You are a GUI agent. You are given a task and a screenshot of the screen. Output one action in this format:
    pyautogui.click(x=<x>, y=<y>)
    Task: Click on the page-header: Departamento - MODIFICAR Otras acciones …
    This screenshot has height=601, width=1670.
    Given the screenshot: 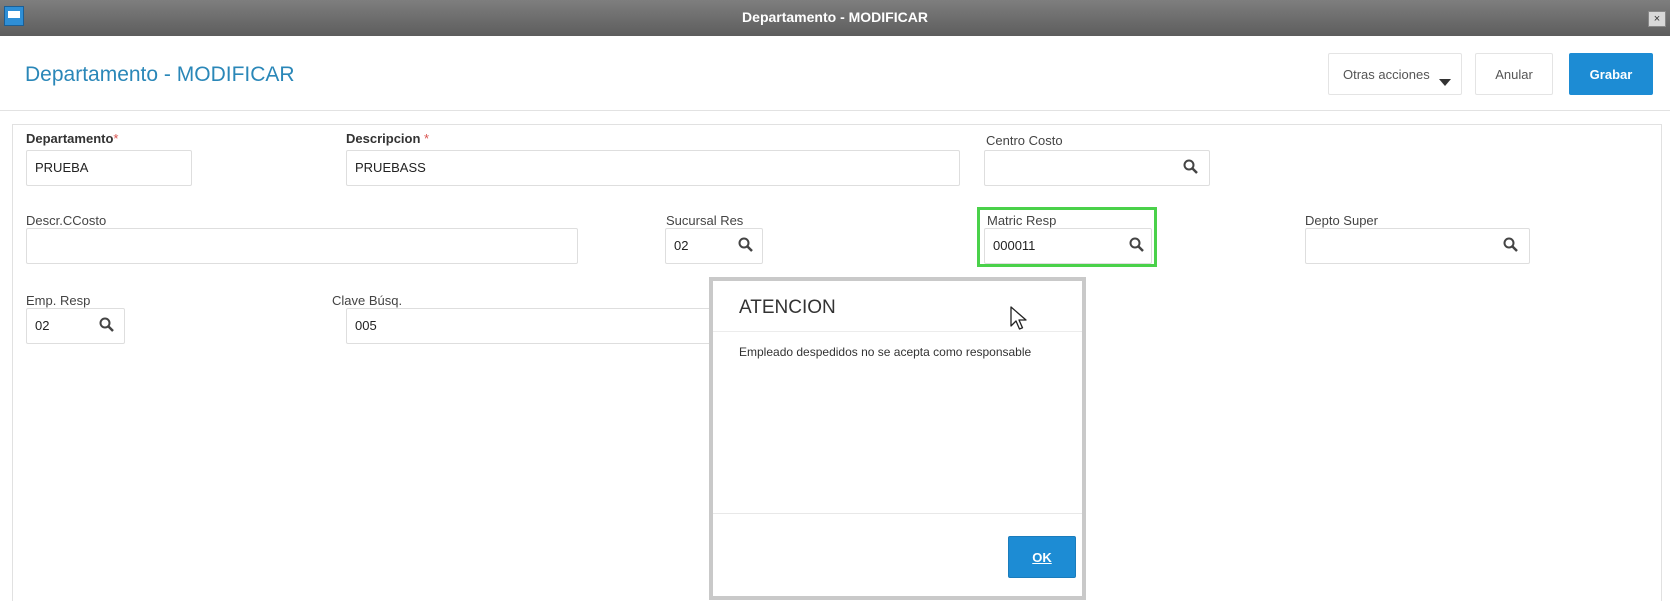 What is the action you would take?
    pyautogui.click(x=835, y=73)
    